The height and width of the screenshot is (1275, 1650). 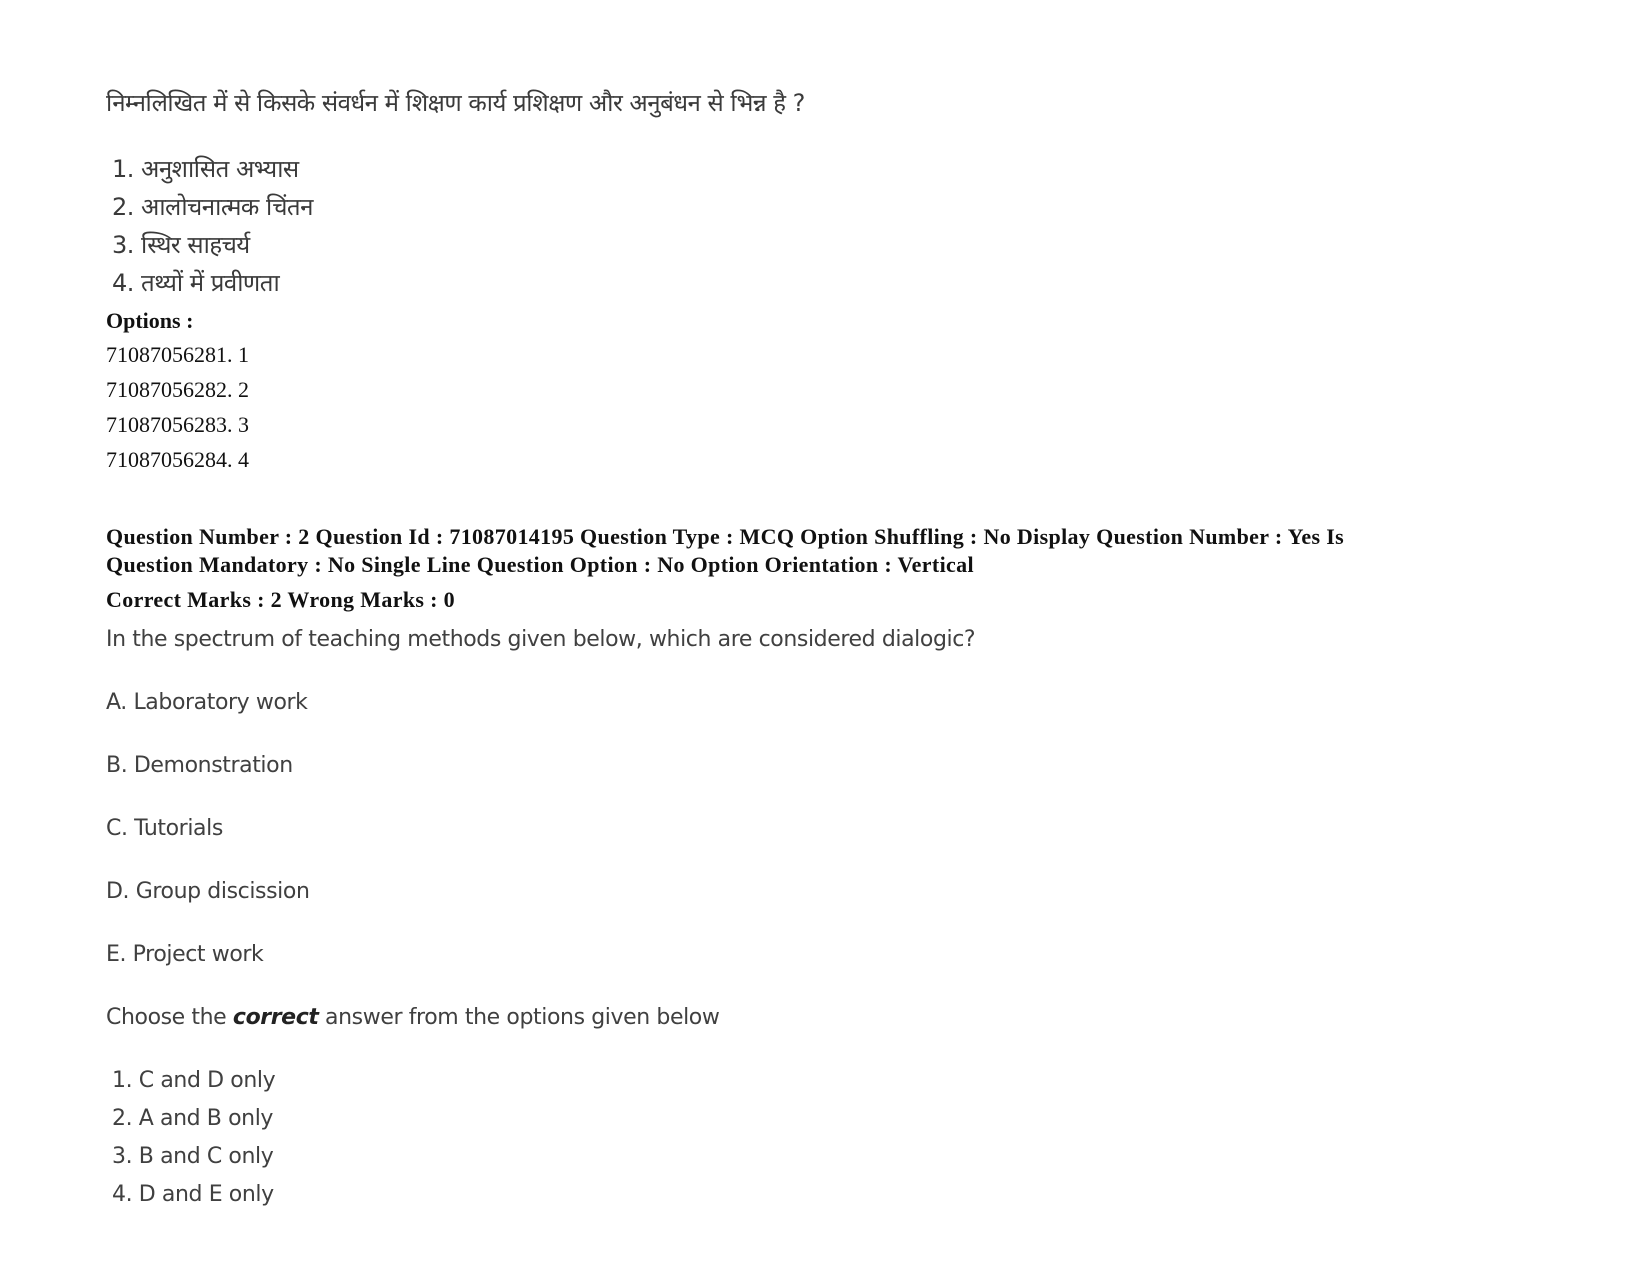 I want to click on statement-item: E. Project work, so click(x=185, y=954).